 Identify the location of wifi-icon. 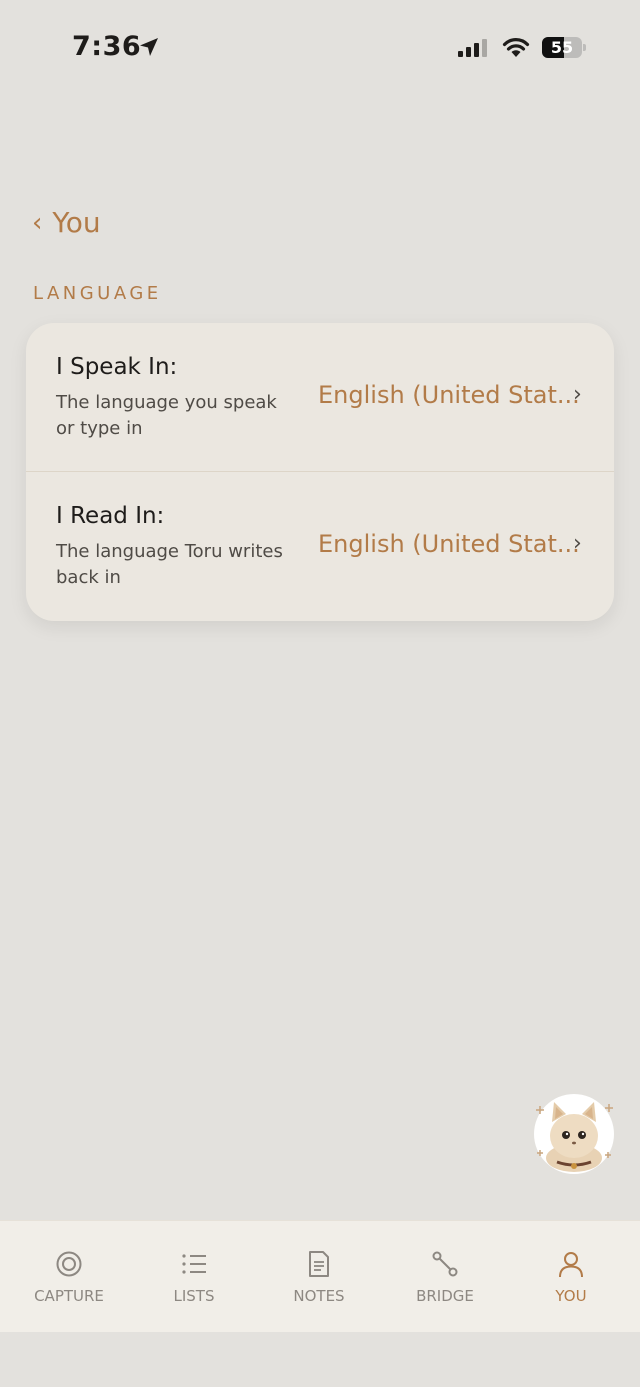
(516, 47).